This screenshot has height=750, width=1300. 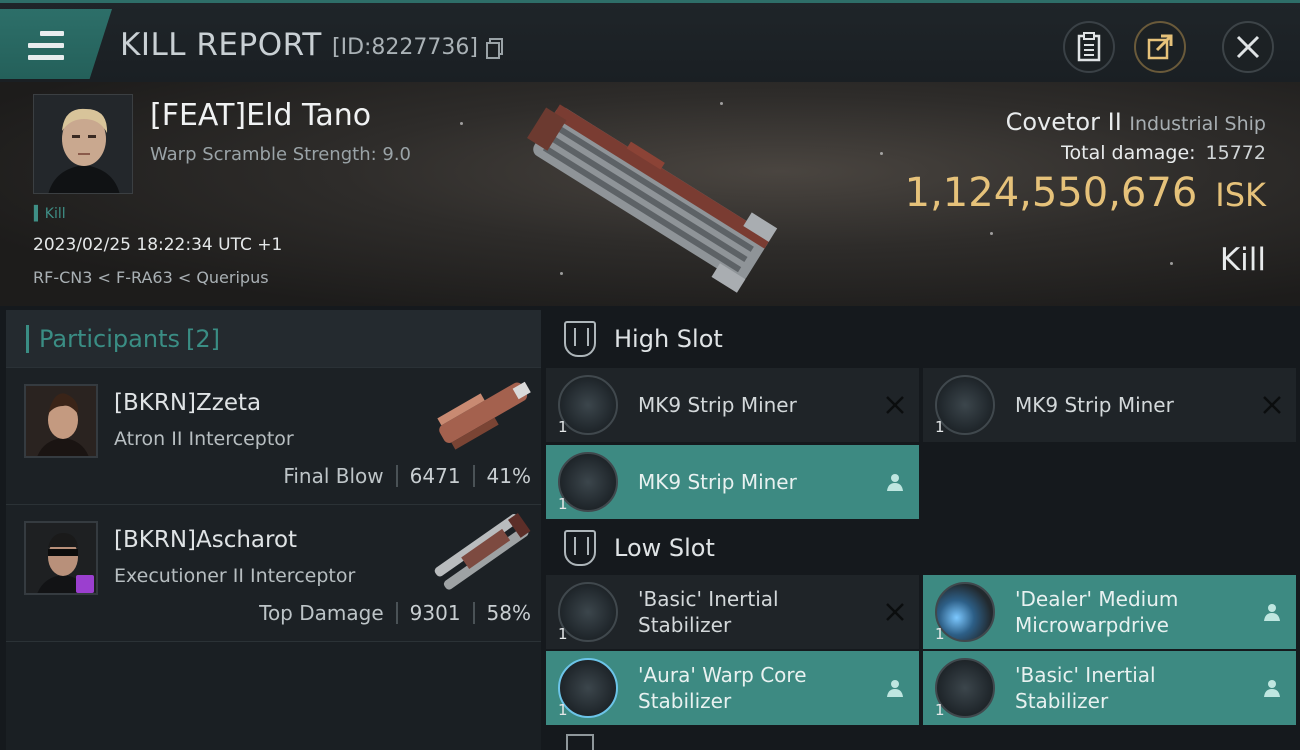 I want to click on next-slot-icon, so click(x=580, y=742).